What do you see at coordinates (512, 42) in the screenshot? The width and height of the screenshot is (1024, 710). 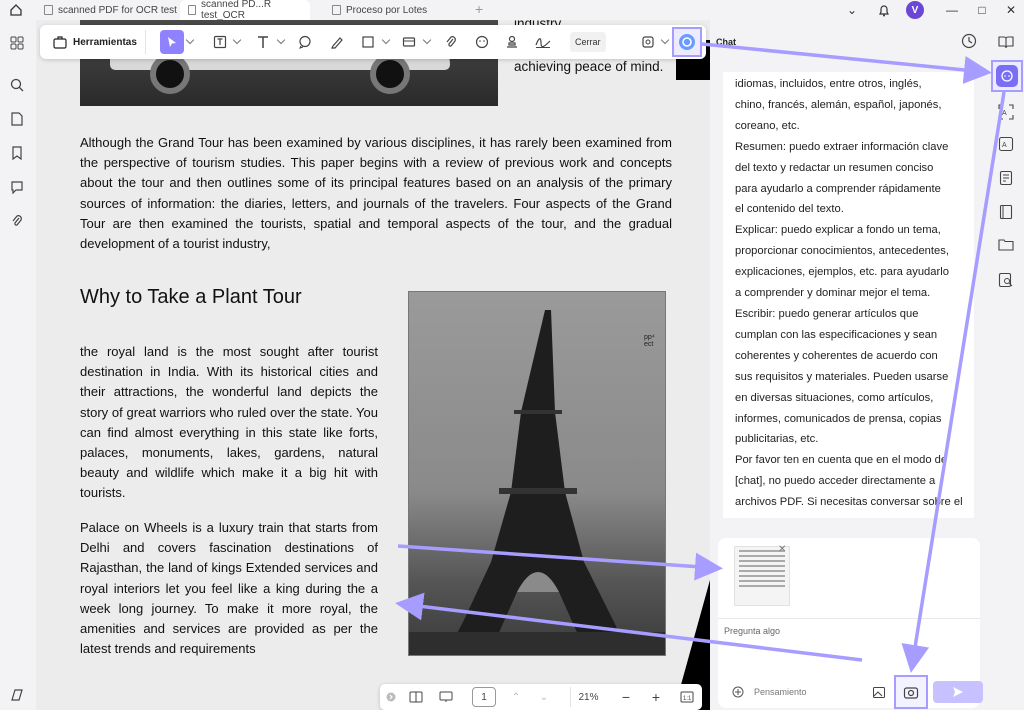 I see `signature-stamp-icon` at bounding box center [512, 42].